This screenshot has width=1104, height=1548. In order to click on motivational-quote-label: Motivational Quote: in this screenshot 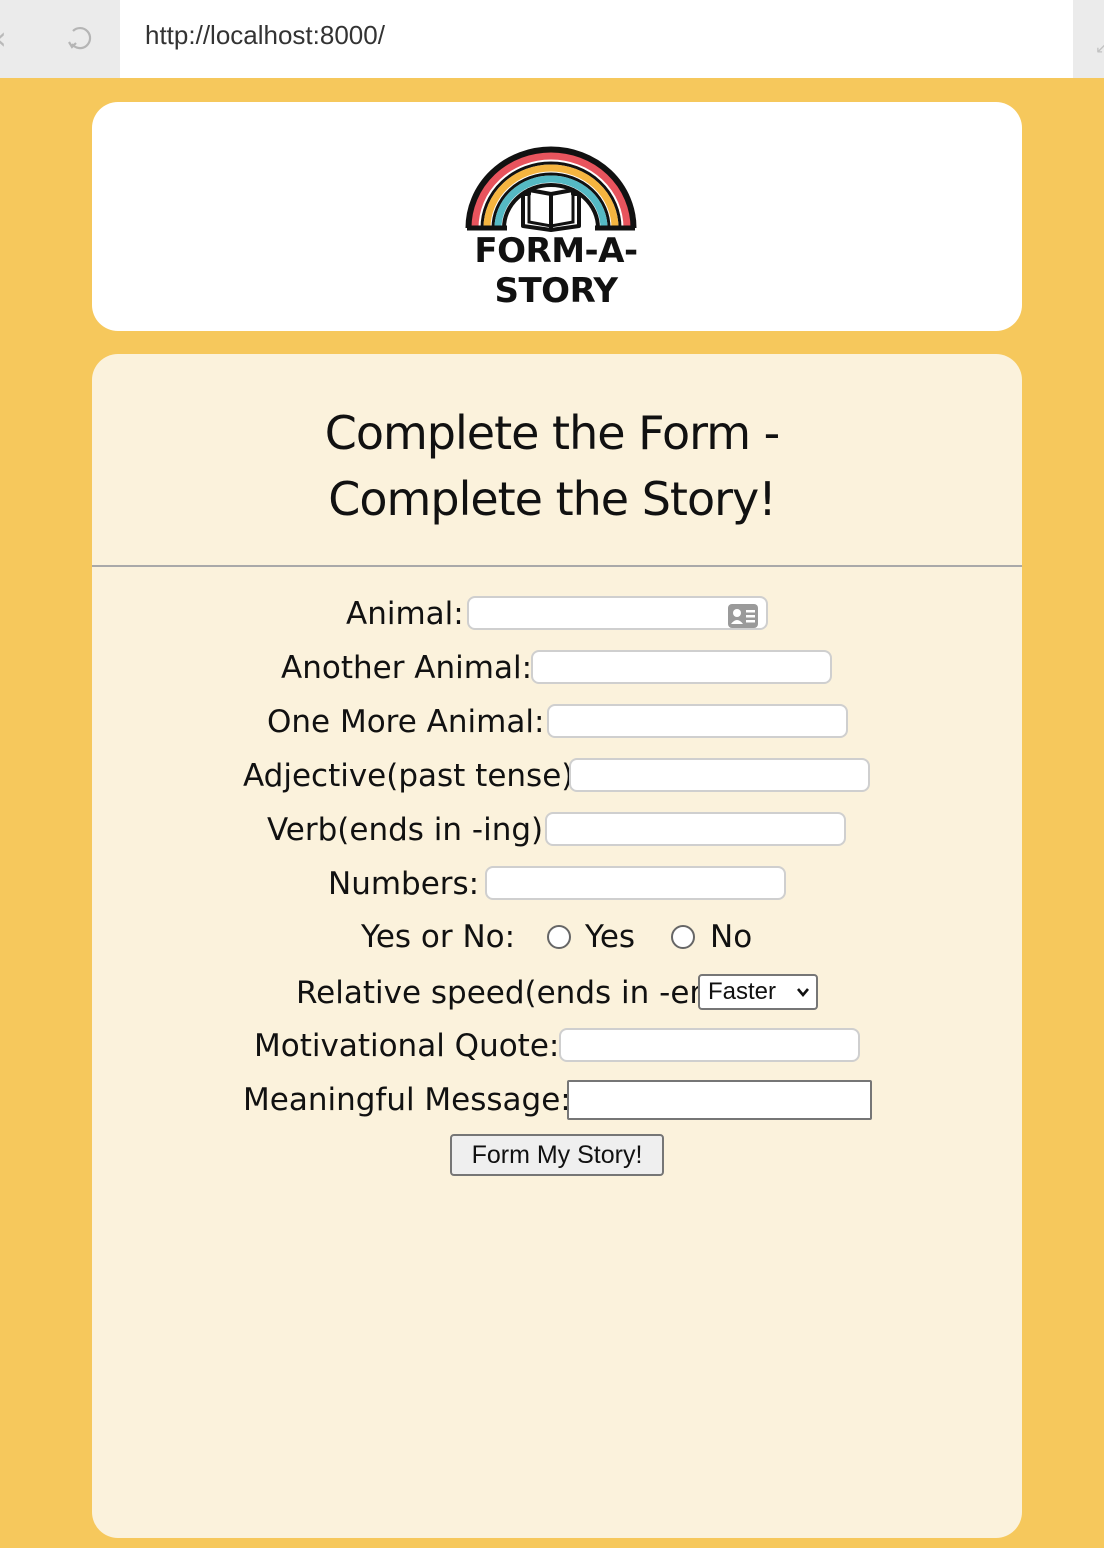, I will do `click(407, 1046)`.